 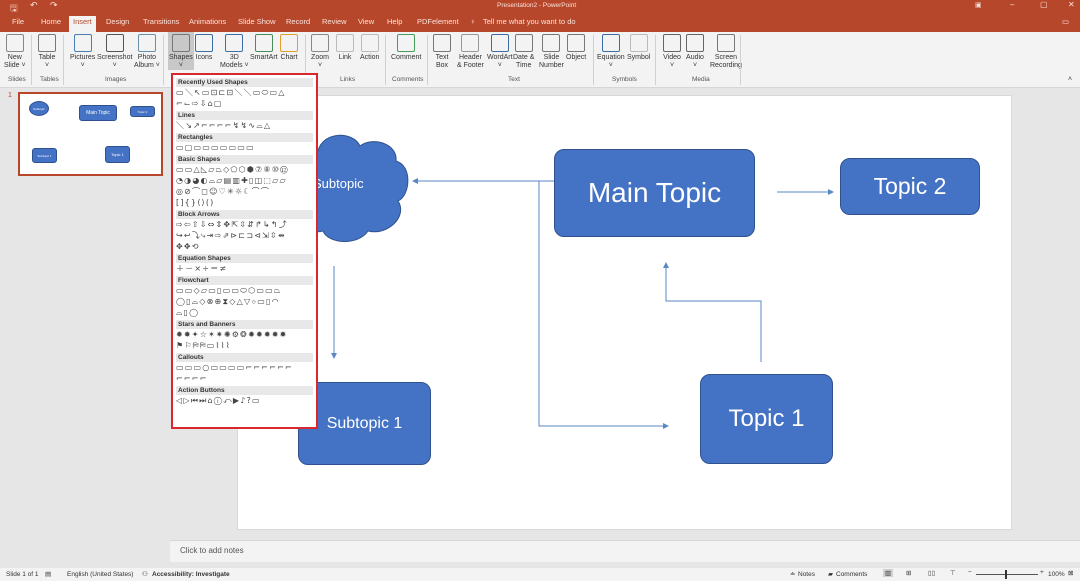 I want to click on zoom-in-icon: +, so click(x=1042, y=572).